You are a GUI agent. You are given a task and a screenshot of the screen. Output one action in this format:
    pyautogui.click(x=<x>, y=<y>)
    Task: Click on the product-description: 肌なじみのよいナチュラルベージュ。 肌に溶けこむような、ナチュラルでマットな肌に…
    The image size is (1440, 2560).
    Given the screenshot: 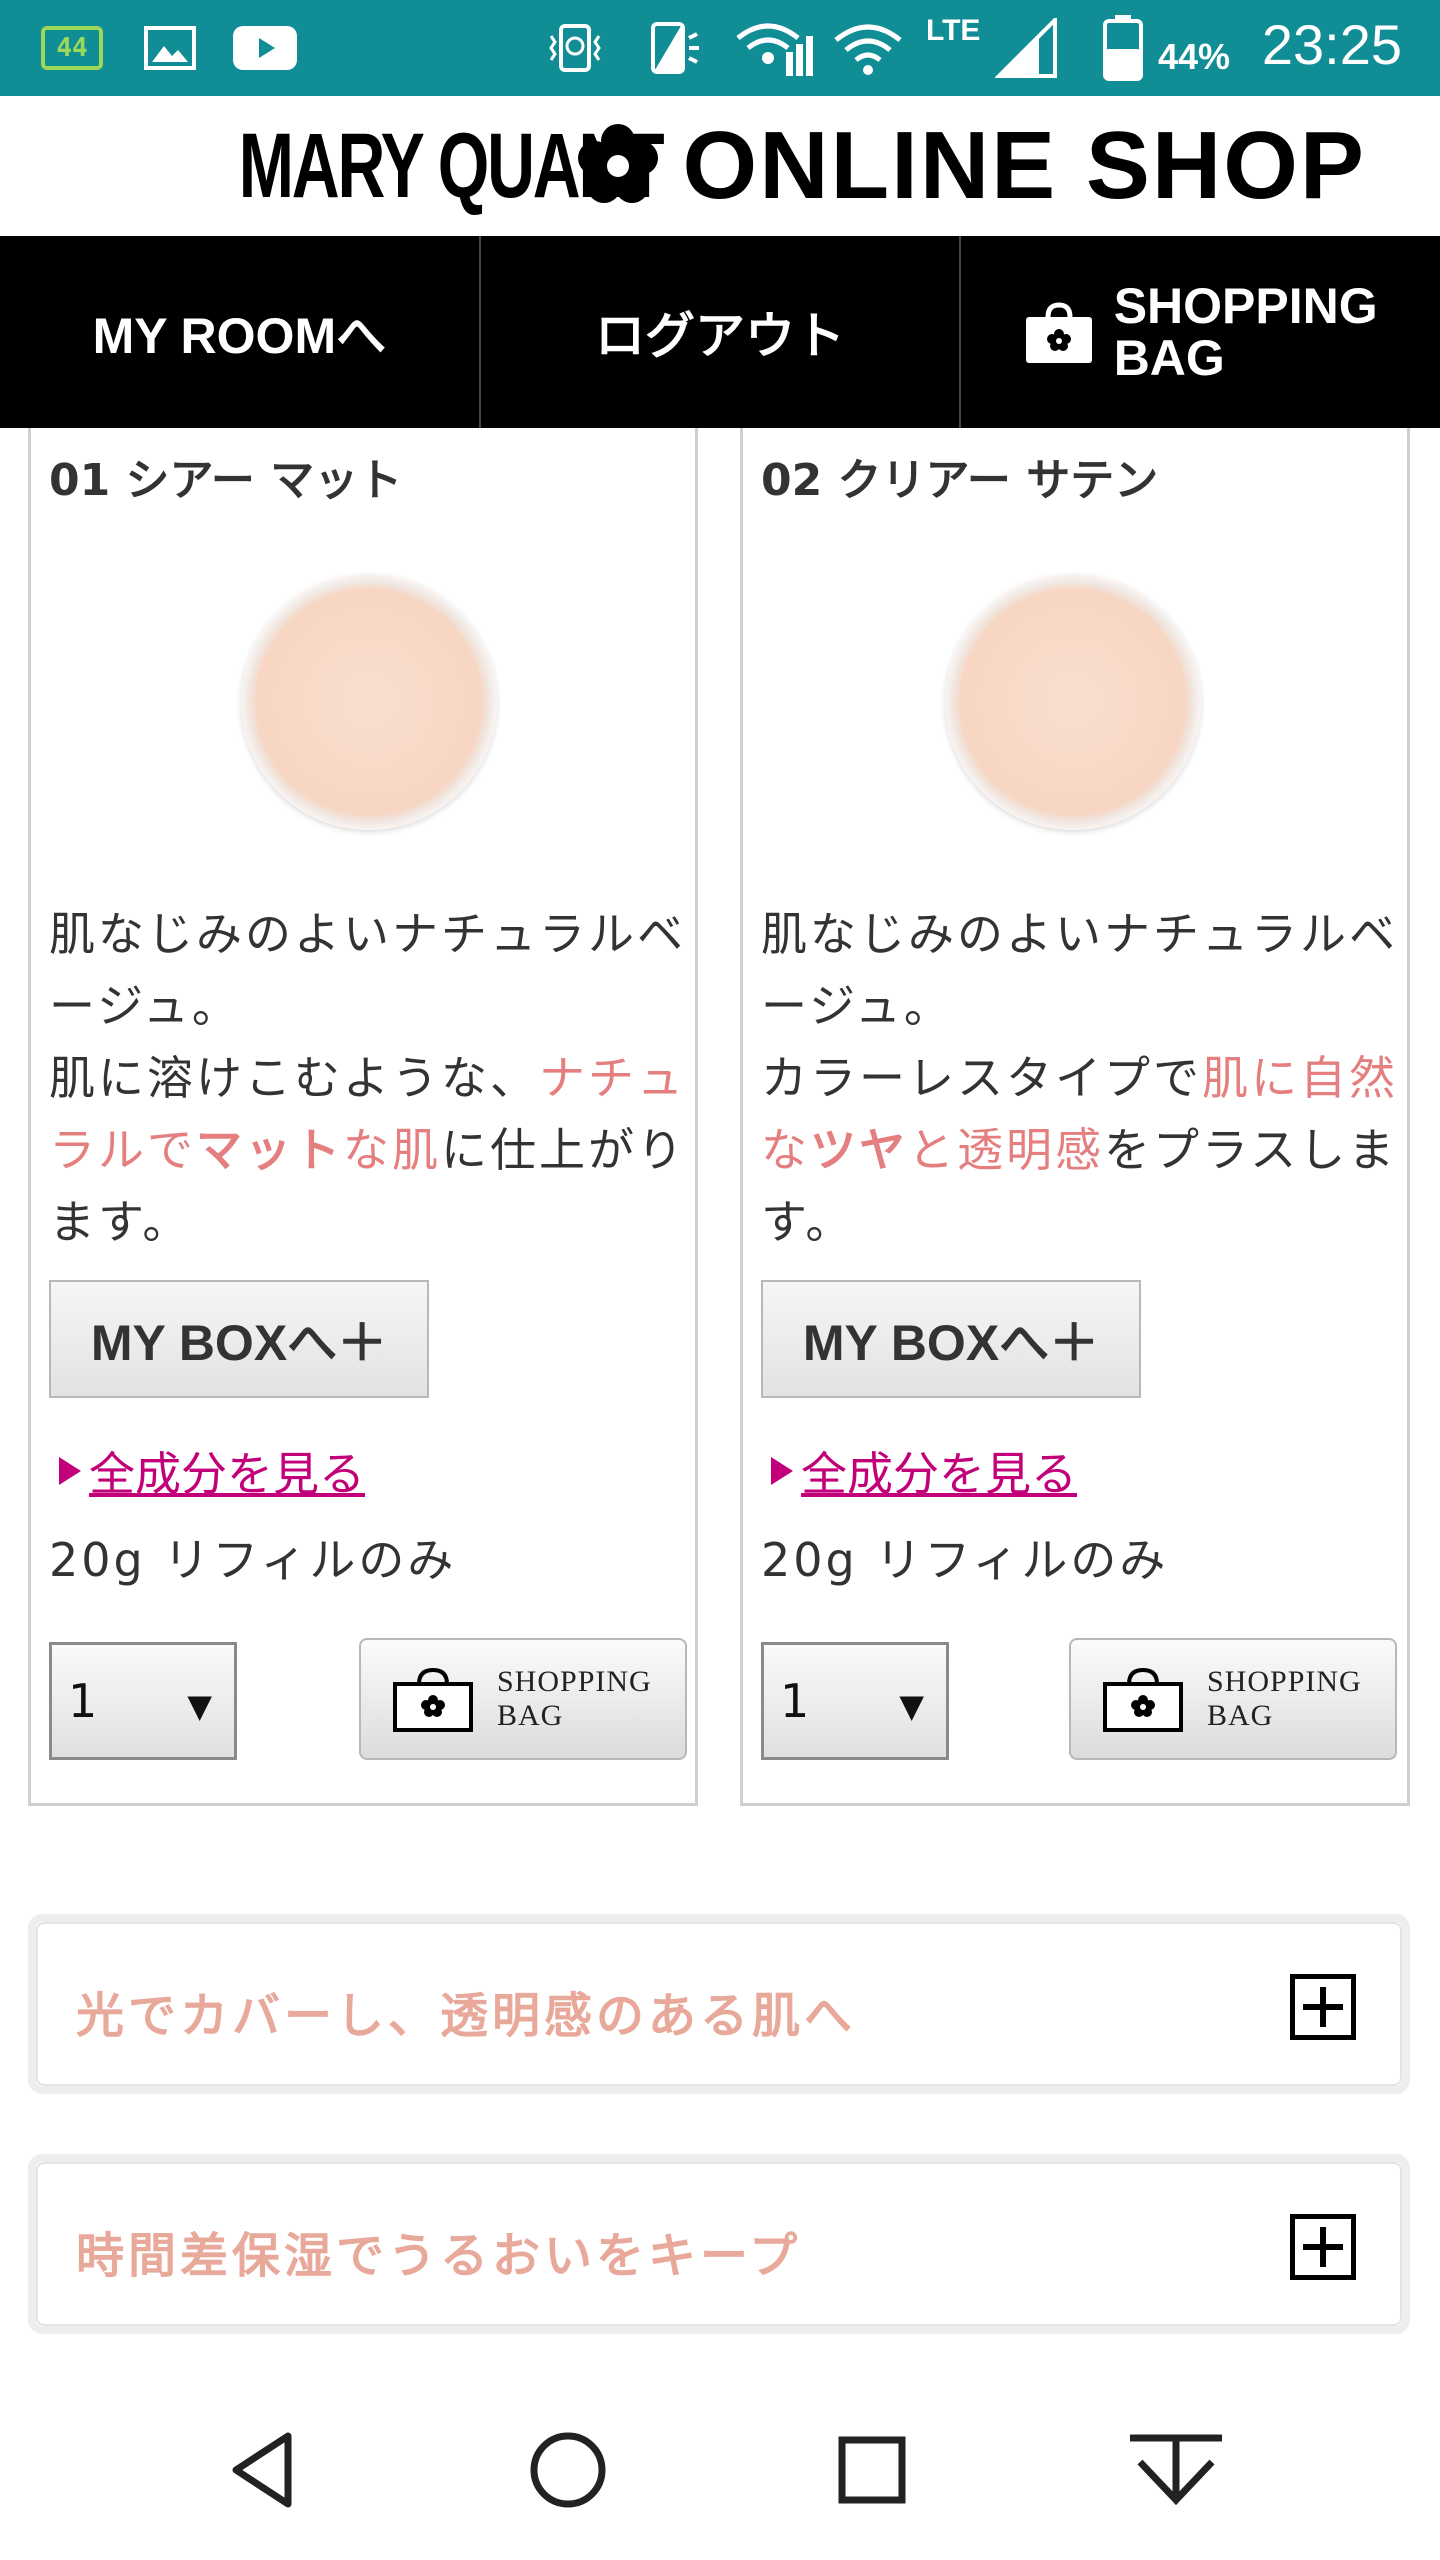 What is the action you would take?
    pyautogui.click(x=369, y=1078)
    